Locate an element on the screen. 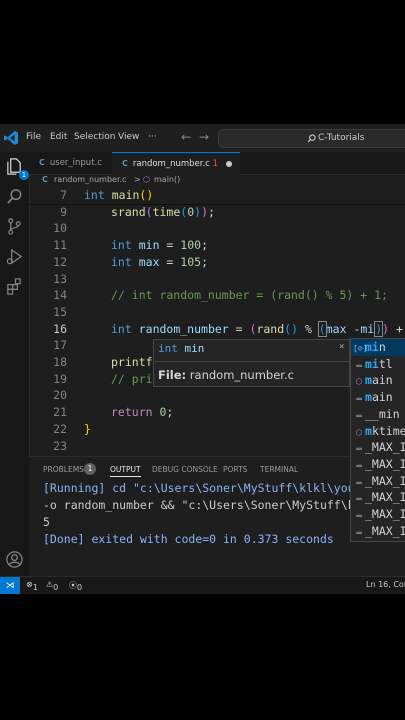  code-line-23: } is located at coordinates (87, 429).